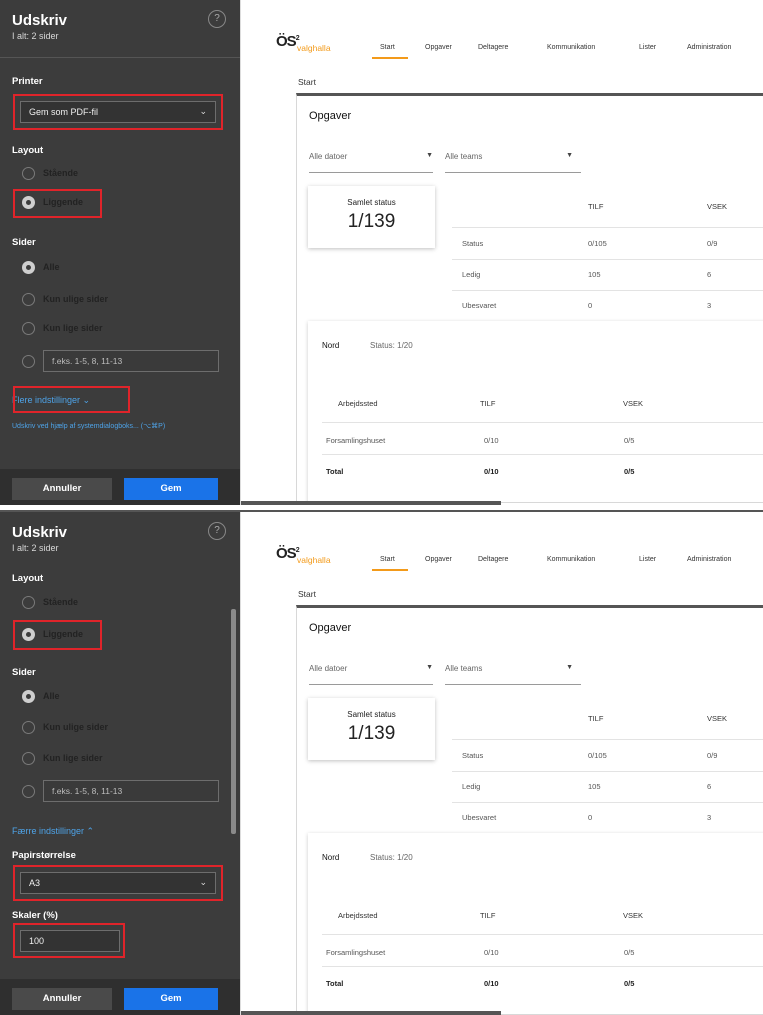 Image resolution: width=763 pixels, height=1015 pixels. What do you see at coordinates (233, 721) in the screenshot?
I see `dialog-scrollbar` at bounding box center [233, 721].